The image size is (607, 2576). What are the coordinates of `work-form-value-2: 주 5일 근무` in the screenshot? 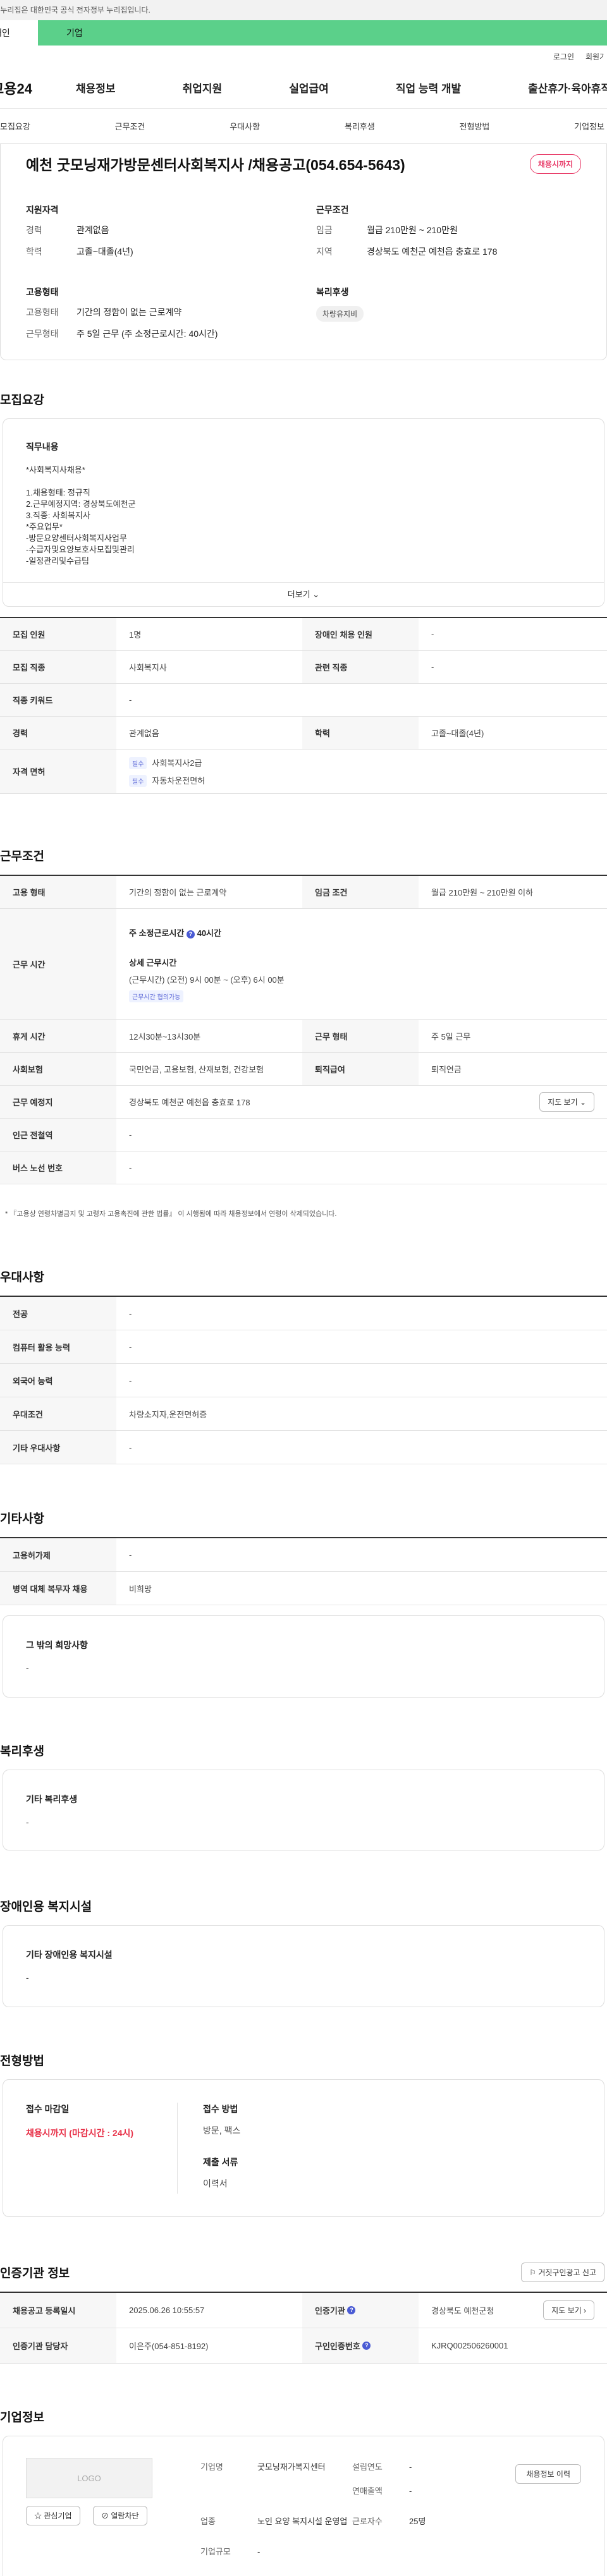 It's located at (451, 1037).